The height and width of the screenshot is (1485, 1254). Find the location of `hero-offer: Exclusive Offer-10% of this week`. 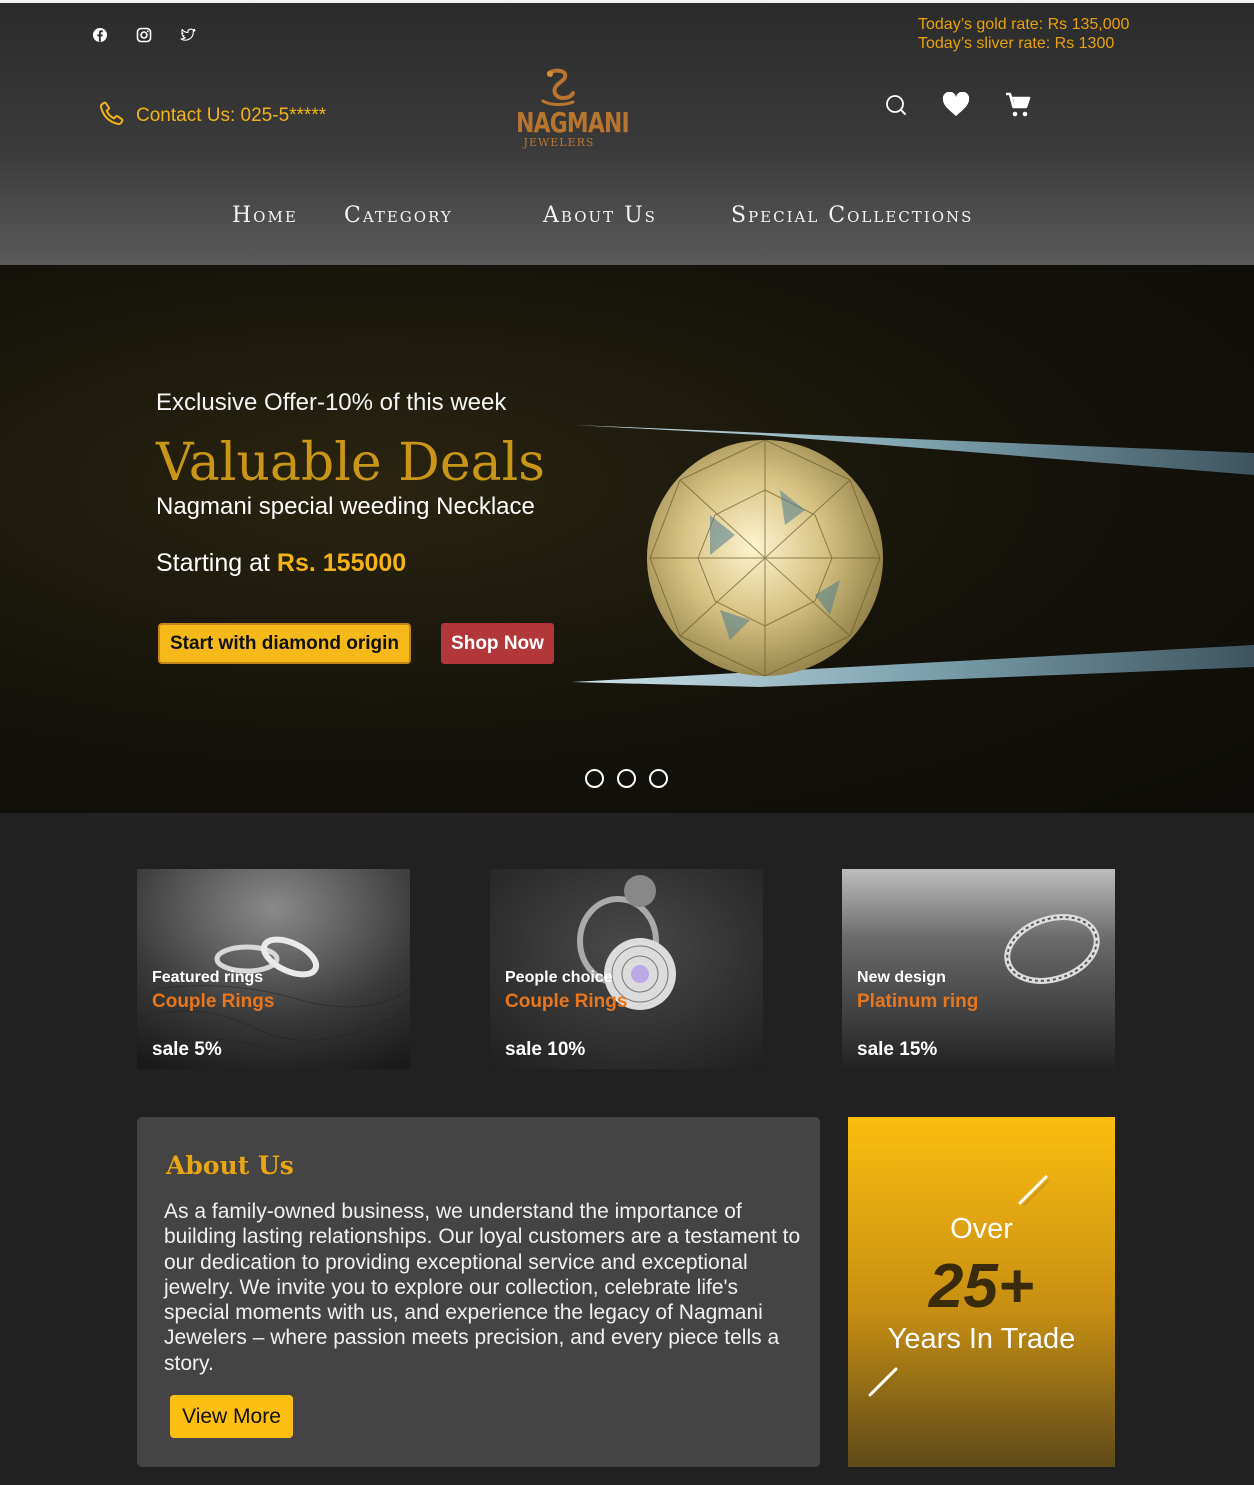

hero-offer: Exclusive Offer-10% of this week is located at coordinates (331, 402).